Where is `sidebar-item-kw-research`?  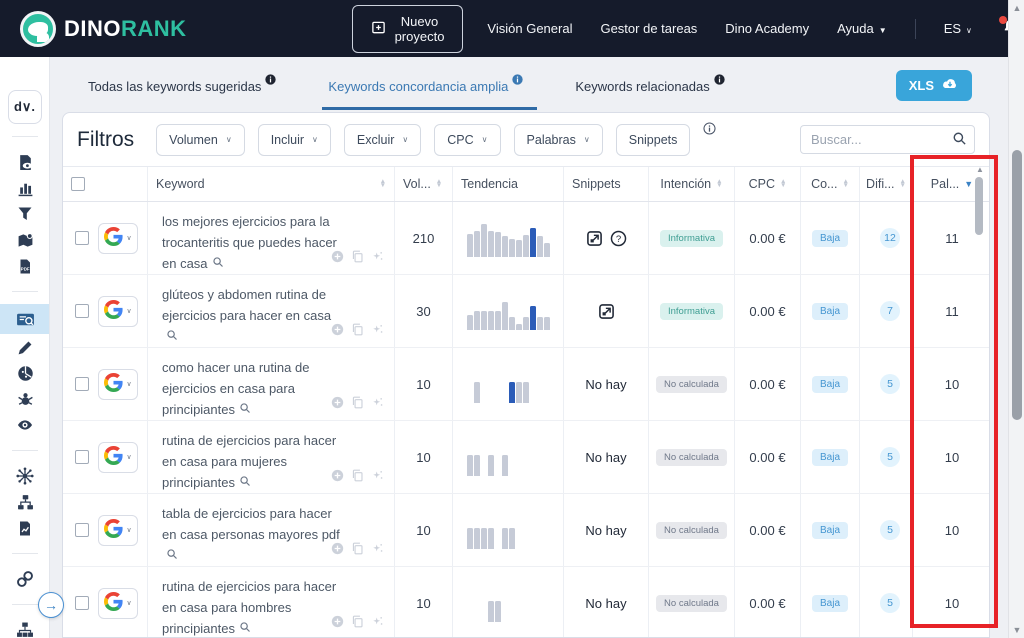
sidebar-item-kw-research is located at coordinates (24, 319).